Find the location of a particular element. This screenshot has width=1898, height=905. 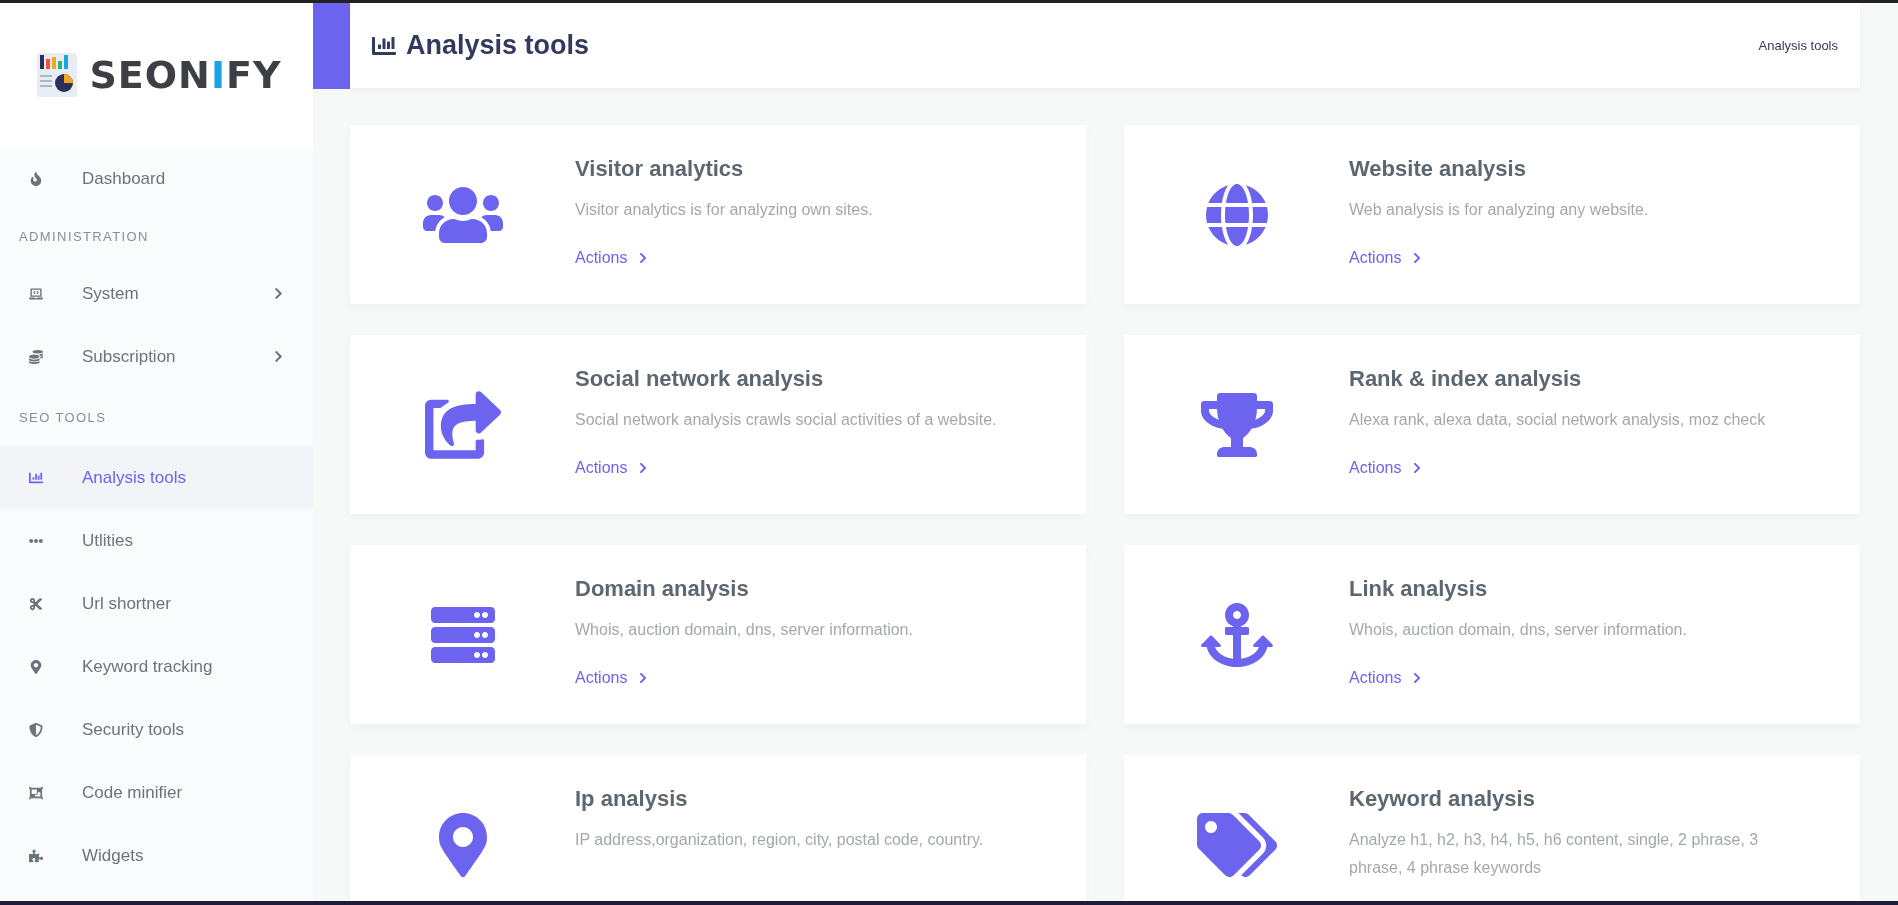

sidebar-item: Widgets is located at coordinates (156, 855).